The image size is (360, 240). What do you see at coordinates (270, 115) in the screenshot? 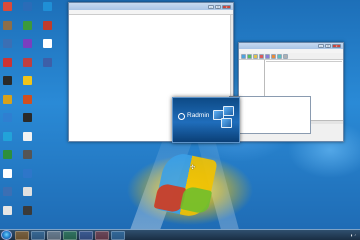
I see `connections-table` at bounding box center [270, 115].